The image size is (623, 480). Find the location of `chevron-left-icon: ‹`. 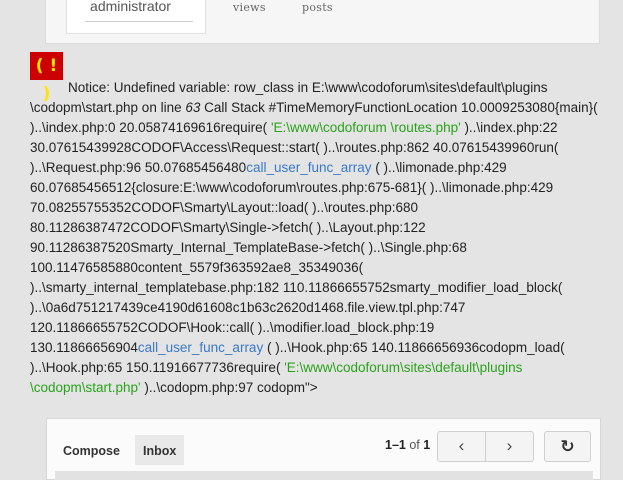

chevron-left-icon: ‹ is located at coordinates (461, 445).